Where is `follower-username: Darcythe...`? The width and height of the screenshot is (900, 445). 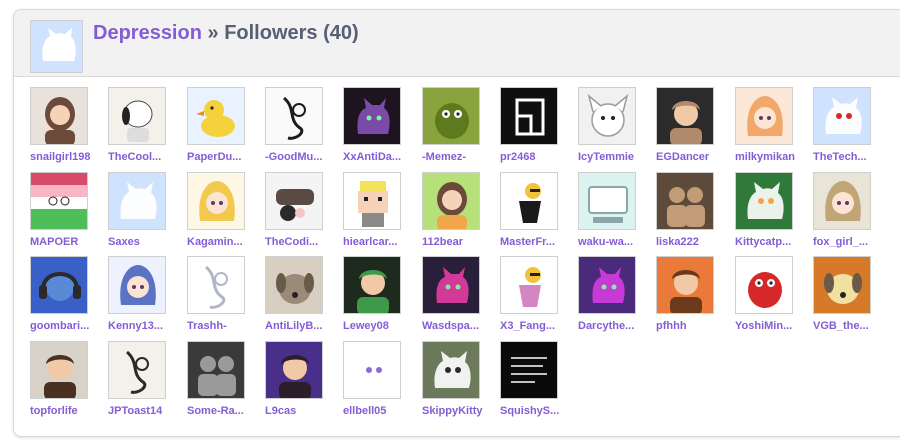 follower-username: Darcythe... is located at coordinates (615, 326).